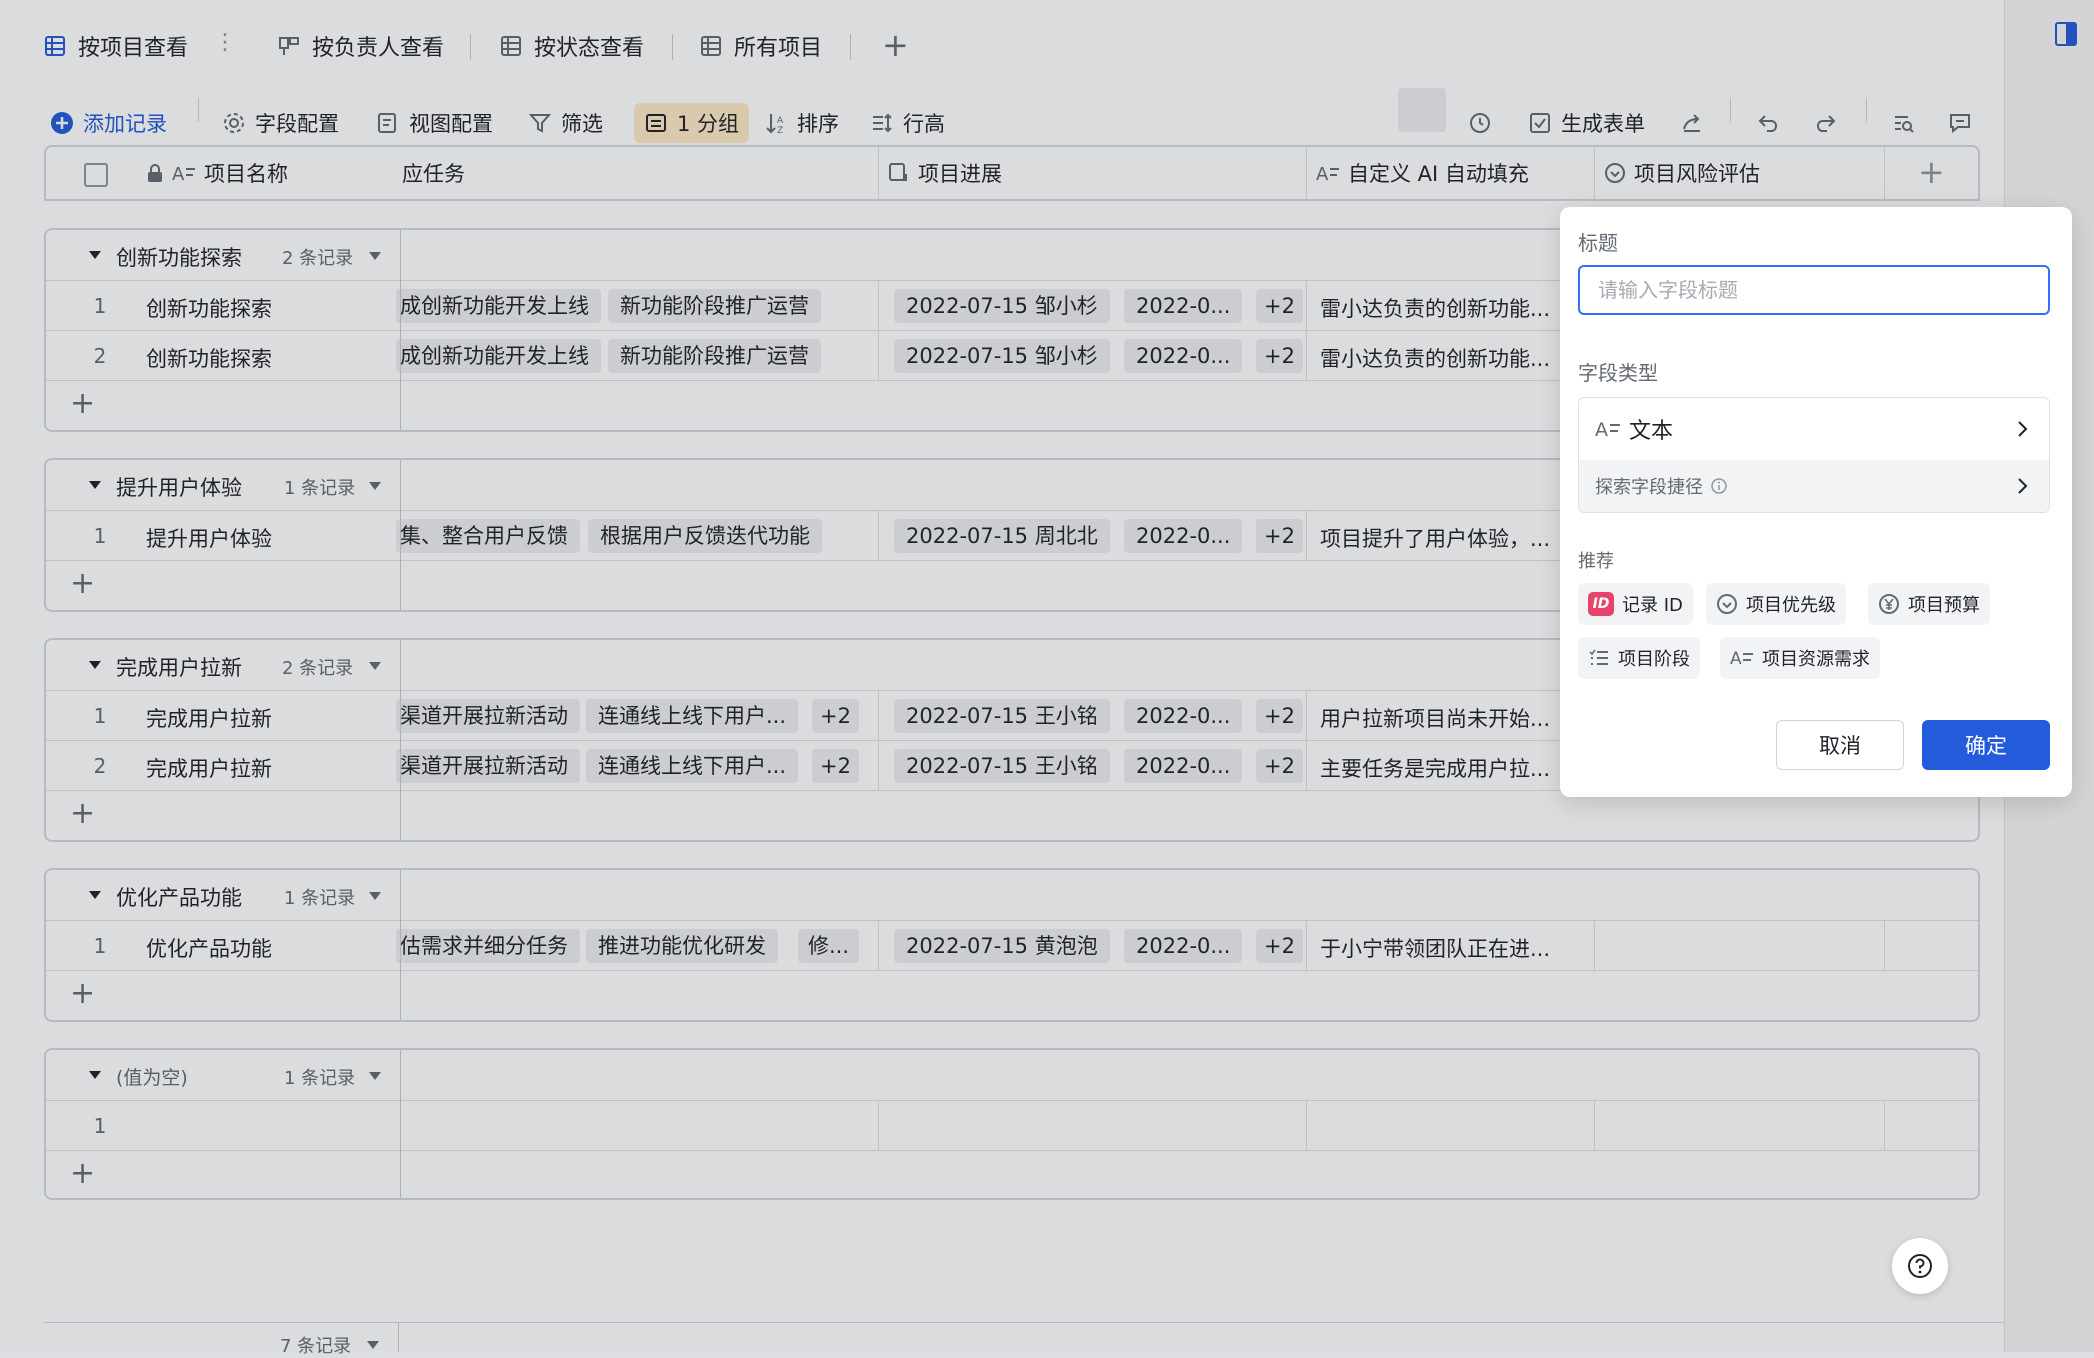 The image size is (2094, 1358). Describe the element at coordinates (2066, 34) in the screenshot. I see `sidebar-toggle-icon` at that location.